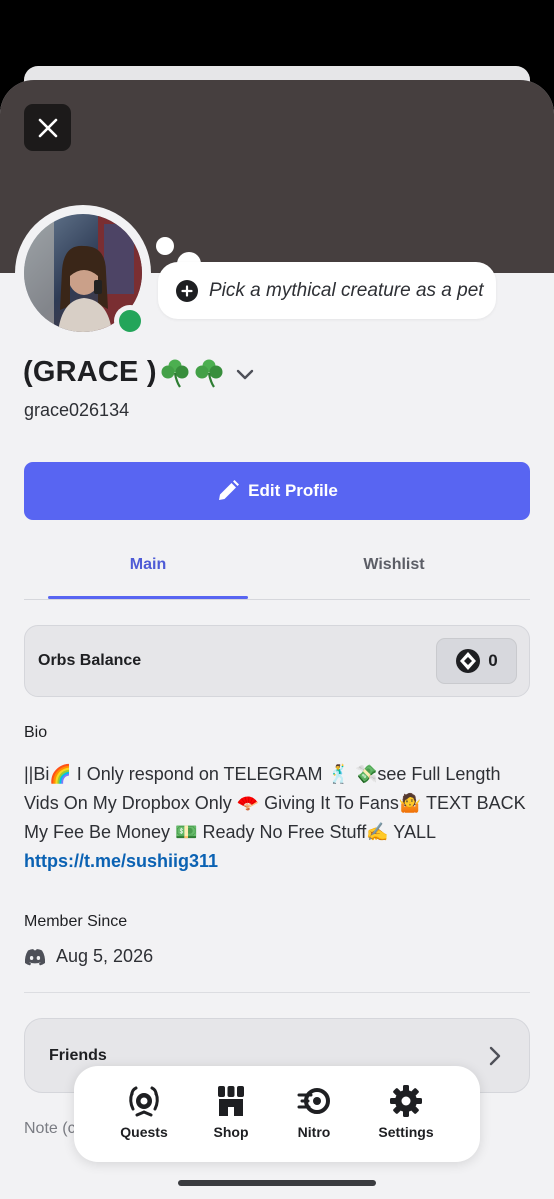 The height and width of the screenshot is (1199, 554). I want to click on tab-settings: Settings, so click(406, 1112).